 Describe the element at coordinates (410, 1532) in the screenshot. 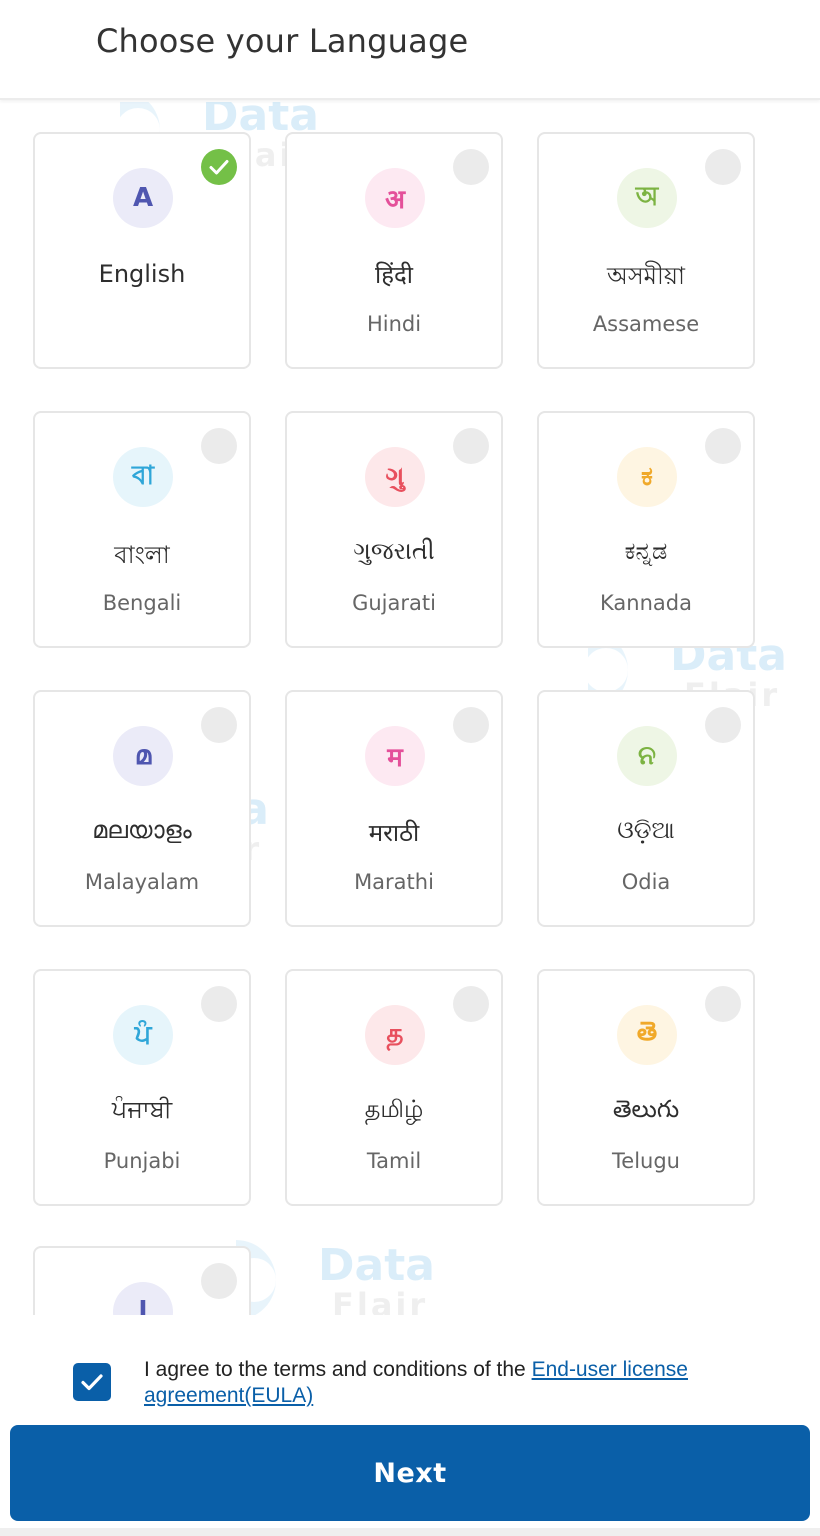

I see `bottom-bar` at that location.